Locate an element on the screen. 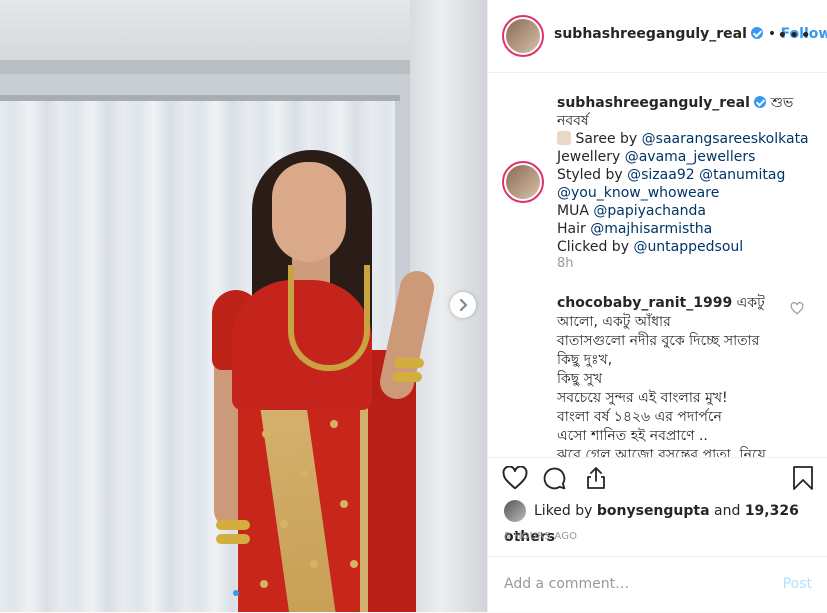 The image size is (827, 613). comment-username: chocobaby_ranit_1999 is located at coordinates (644, 303).